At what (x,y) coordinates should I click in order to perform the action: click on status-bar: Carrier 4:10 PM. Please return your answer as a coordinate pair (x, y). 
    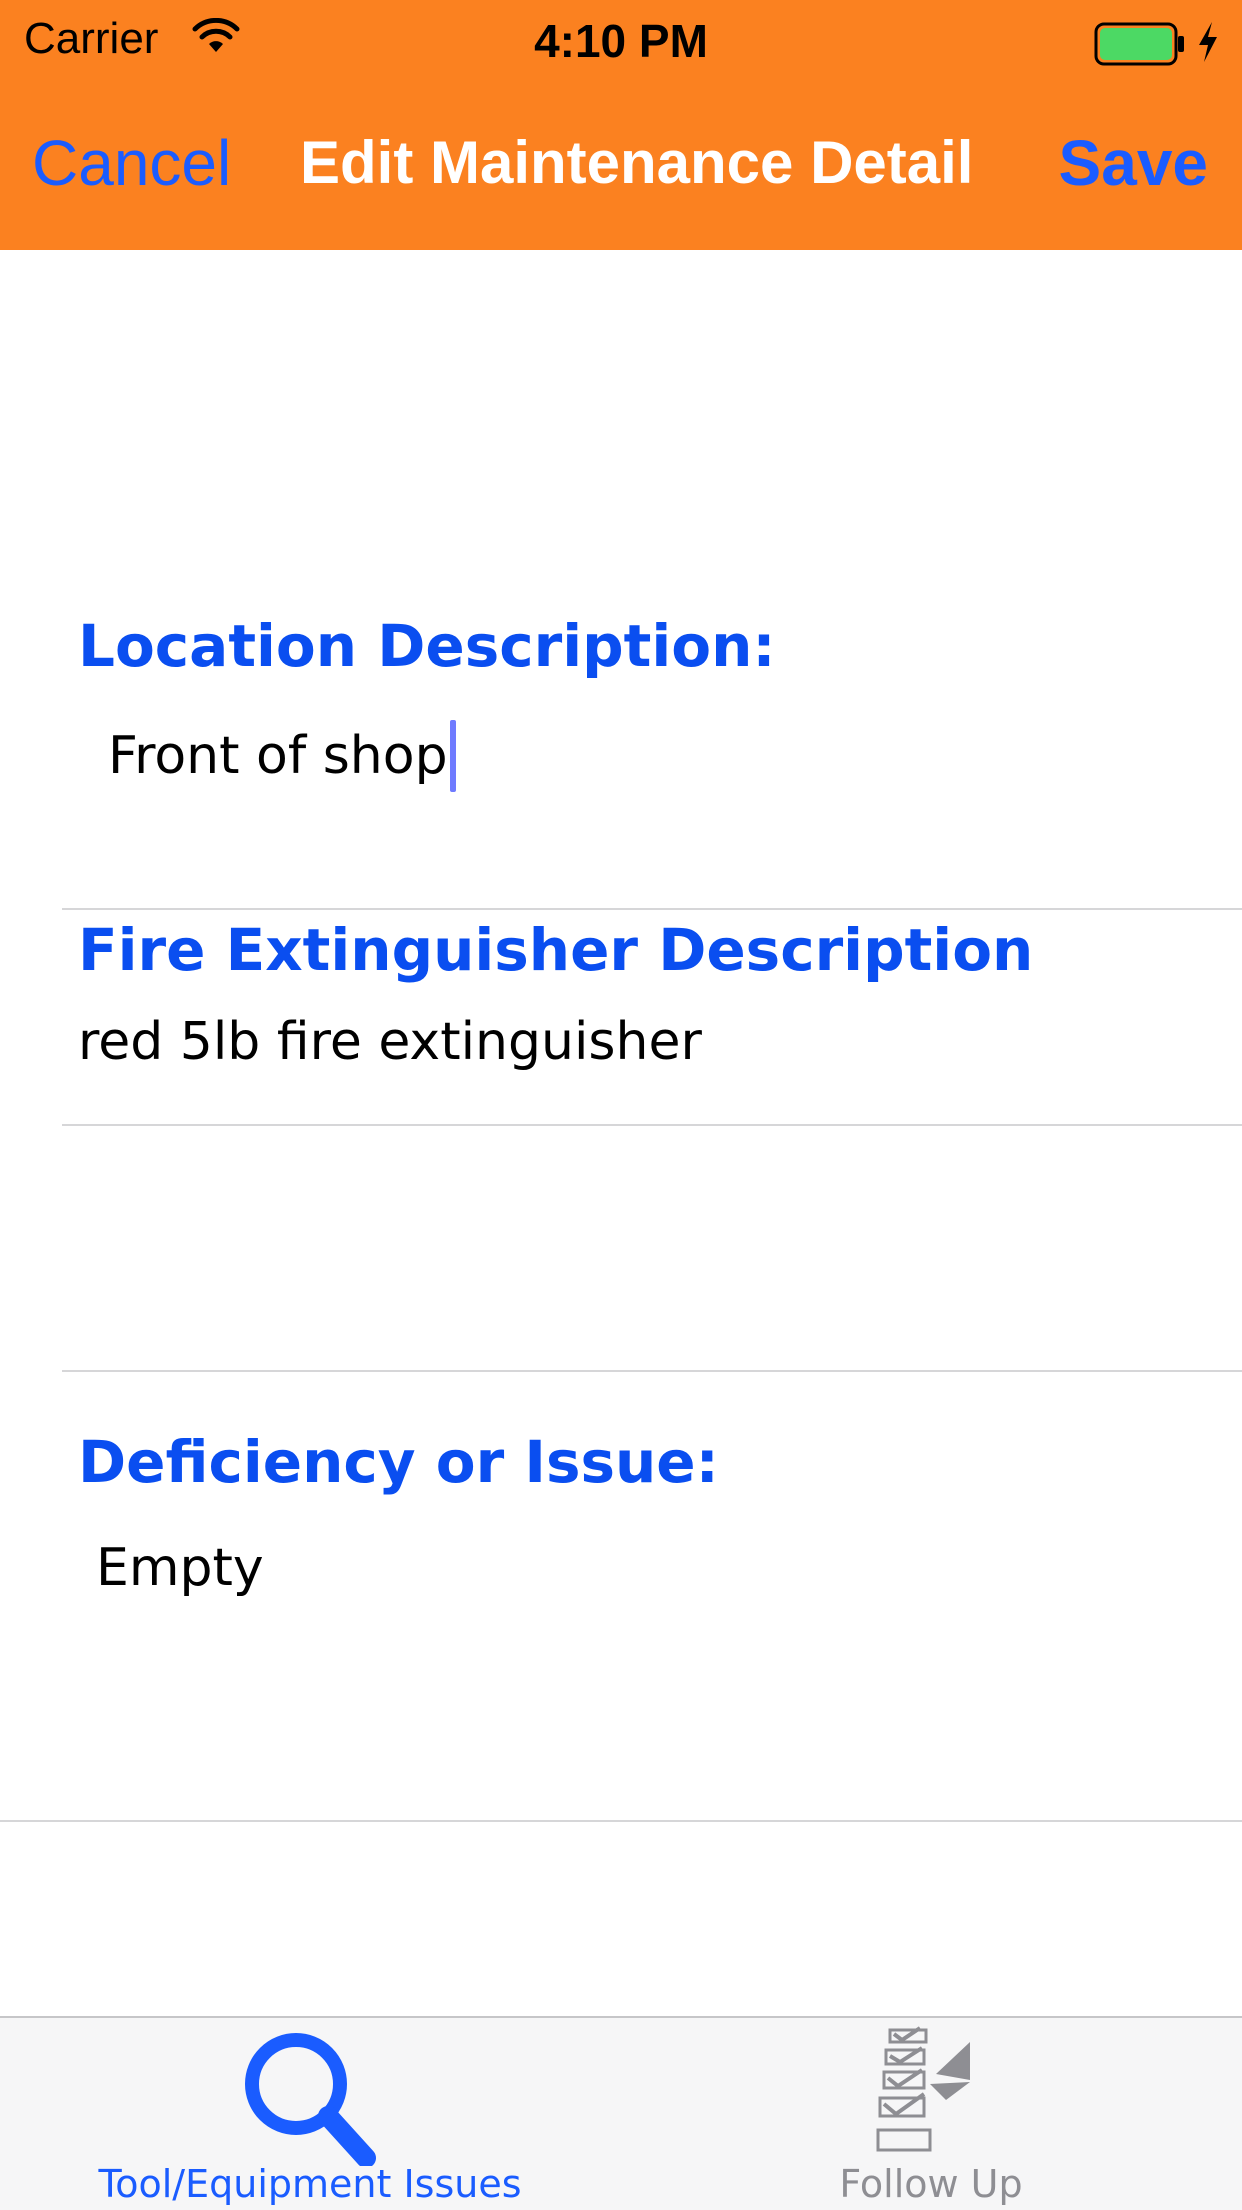
    Looking at the image, I should click on (621, 42).